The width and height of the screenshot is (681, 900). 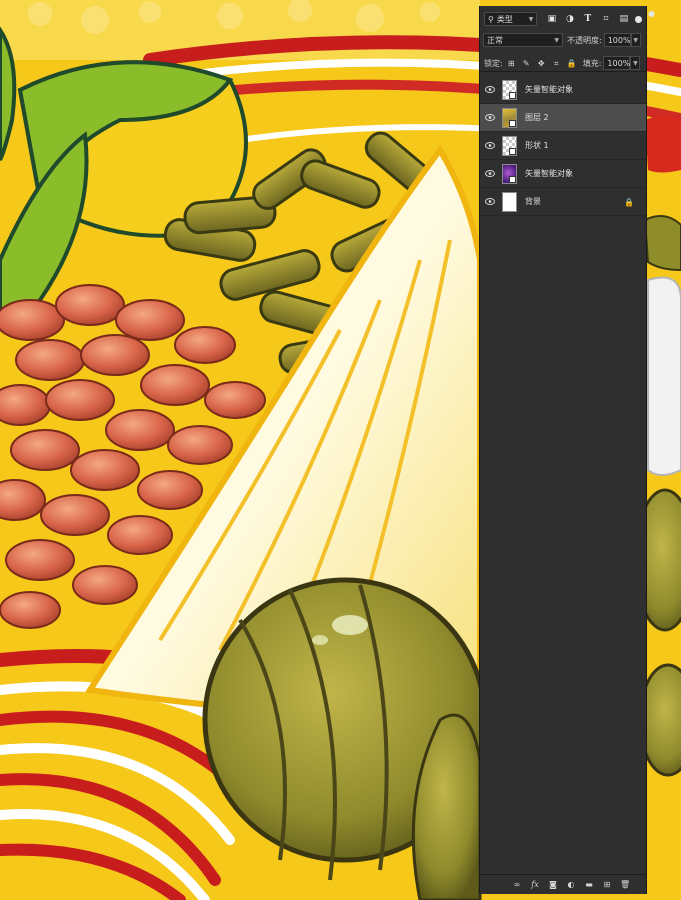 What do you see at coordinates (563, 202) in the screenshot?
I see `layer-row: 背景 🔒` at bounding box center [563, 202].